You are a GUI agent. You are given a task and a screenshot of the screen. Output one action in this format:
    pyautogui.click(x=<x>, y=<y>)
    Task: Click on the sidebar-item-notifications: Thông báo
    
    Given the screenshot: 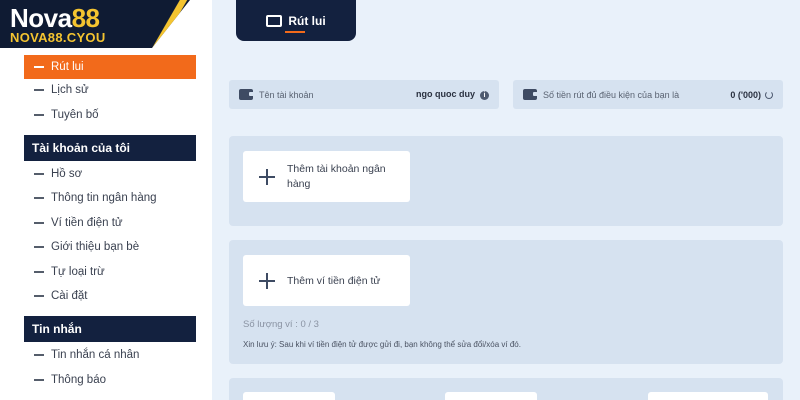 What is the action you would take?
    pyautogui.click(x=110, y=380)
    